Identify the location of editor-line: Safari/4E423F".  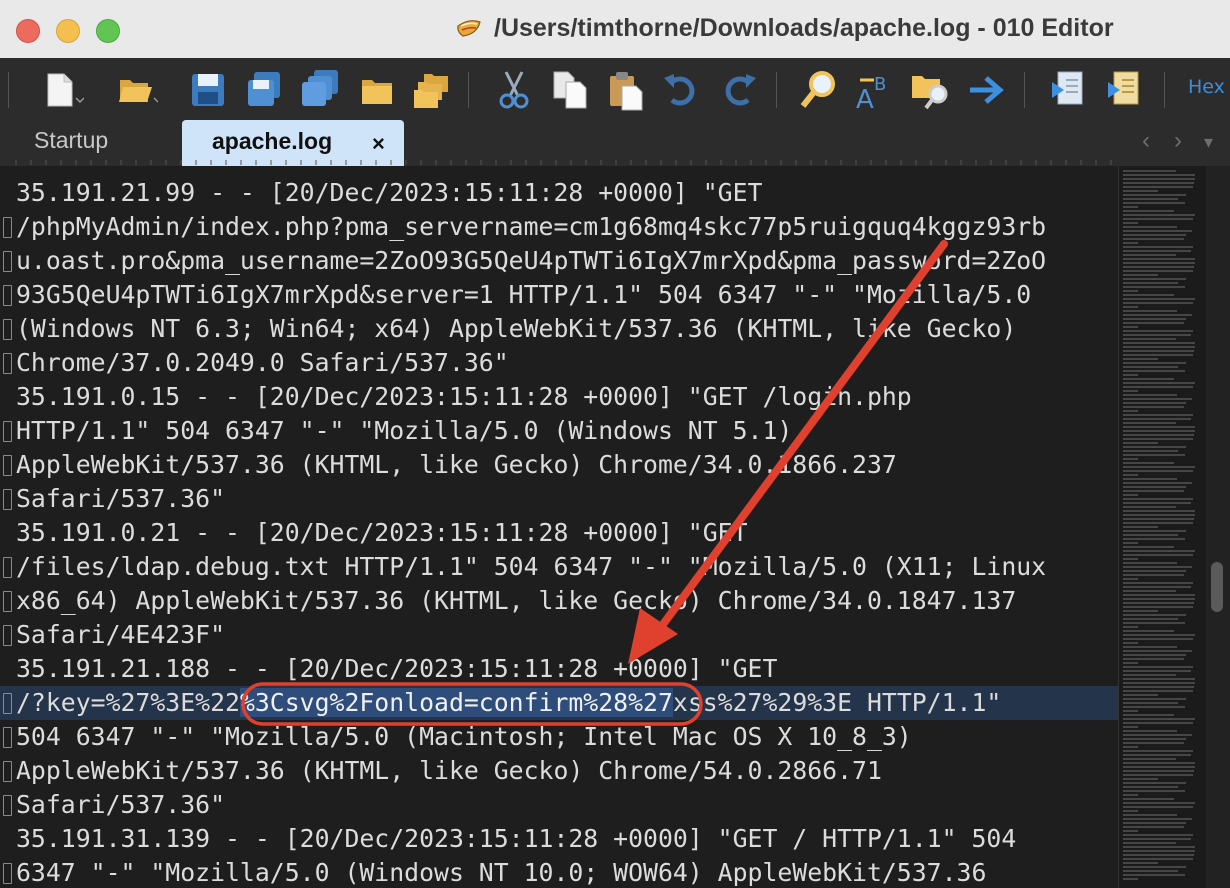
(559, 635).